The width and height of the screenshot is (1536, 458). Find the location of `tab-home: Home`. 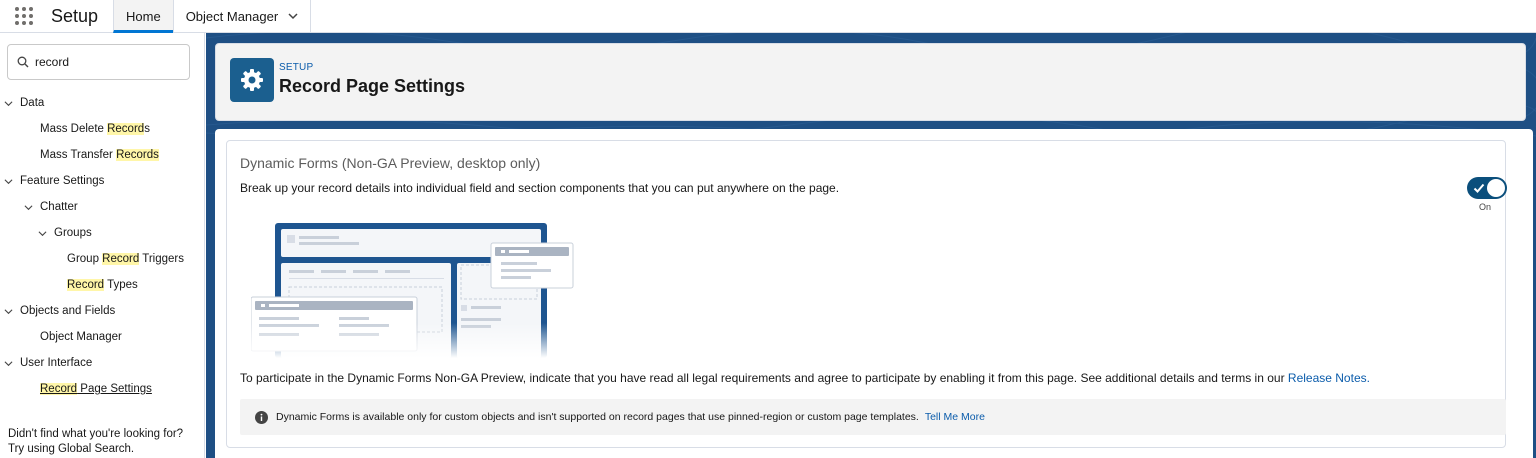

tab-home: Home is located at coordinates (143, 16).